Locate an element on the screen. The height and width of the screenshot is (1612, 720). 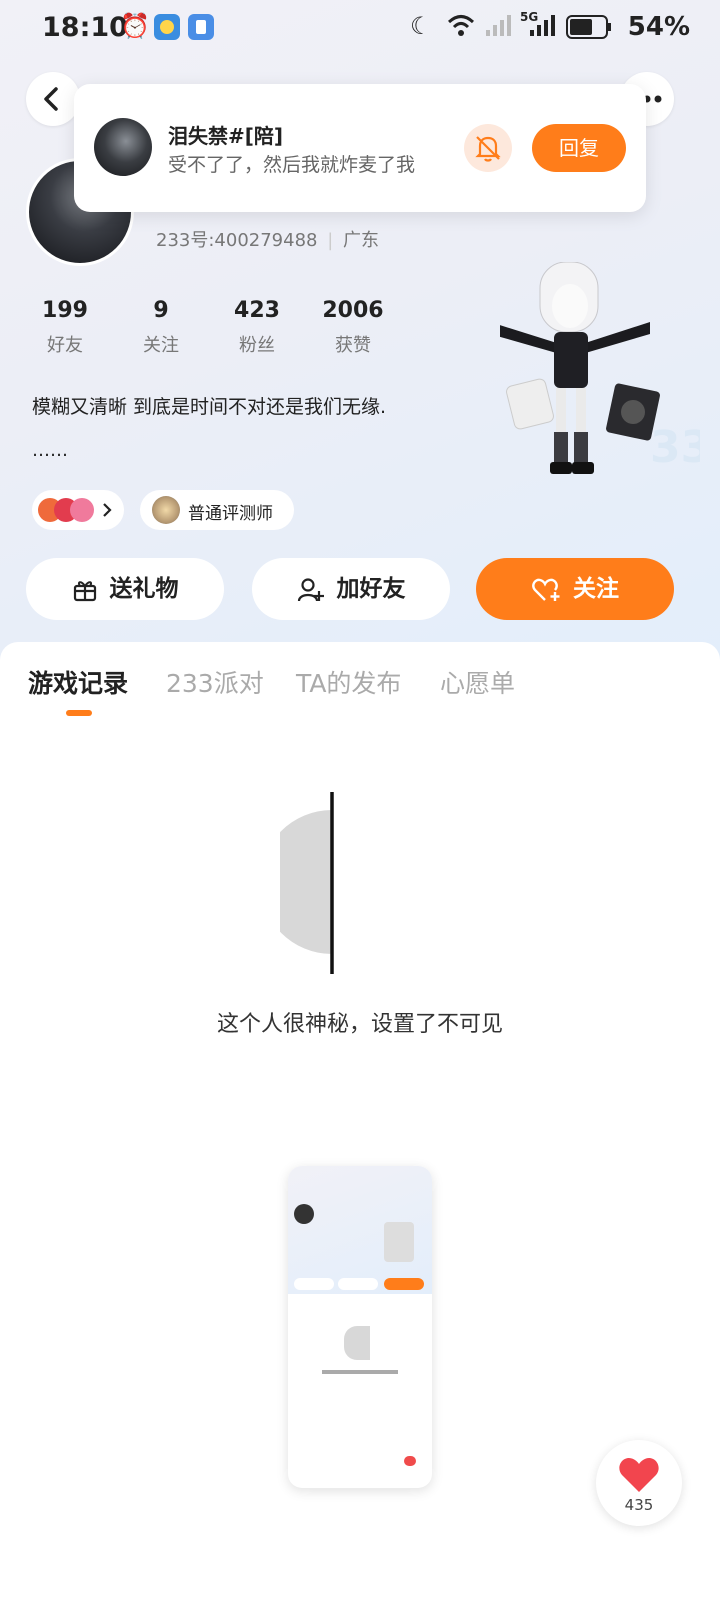
stat-friends: 199 好友 is located at coordinates (65, 327).